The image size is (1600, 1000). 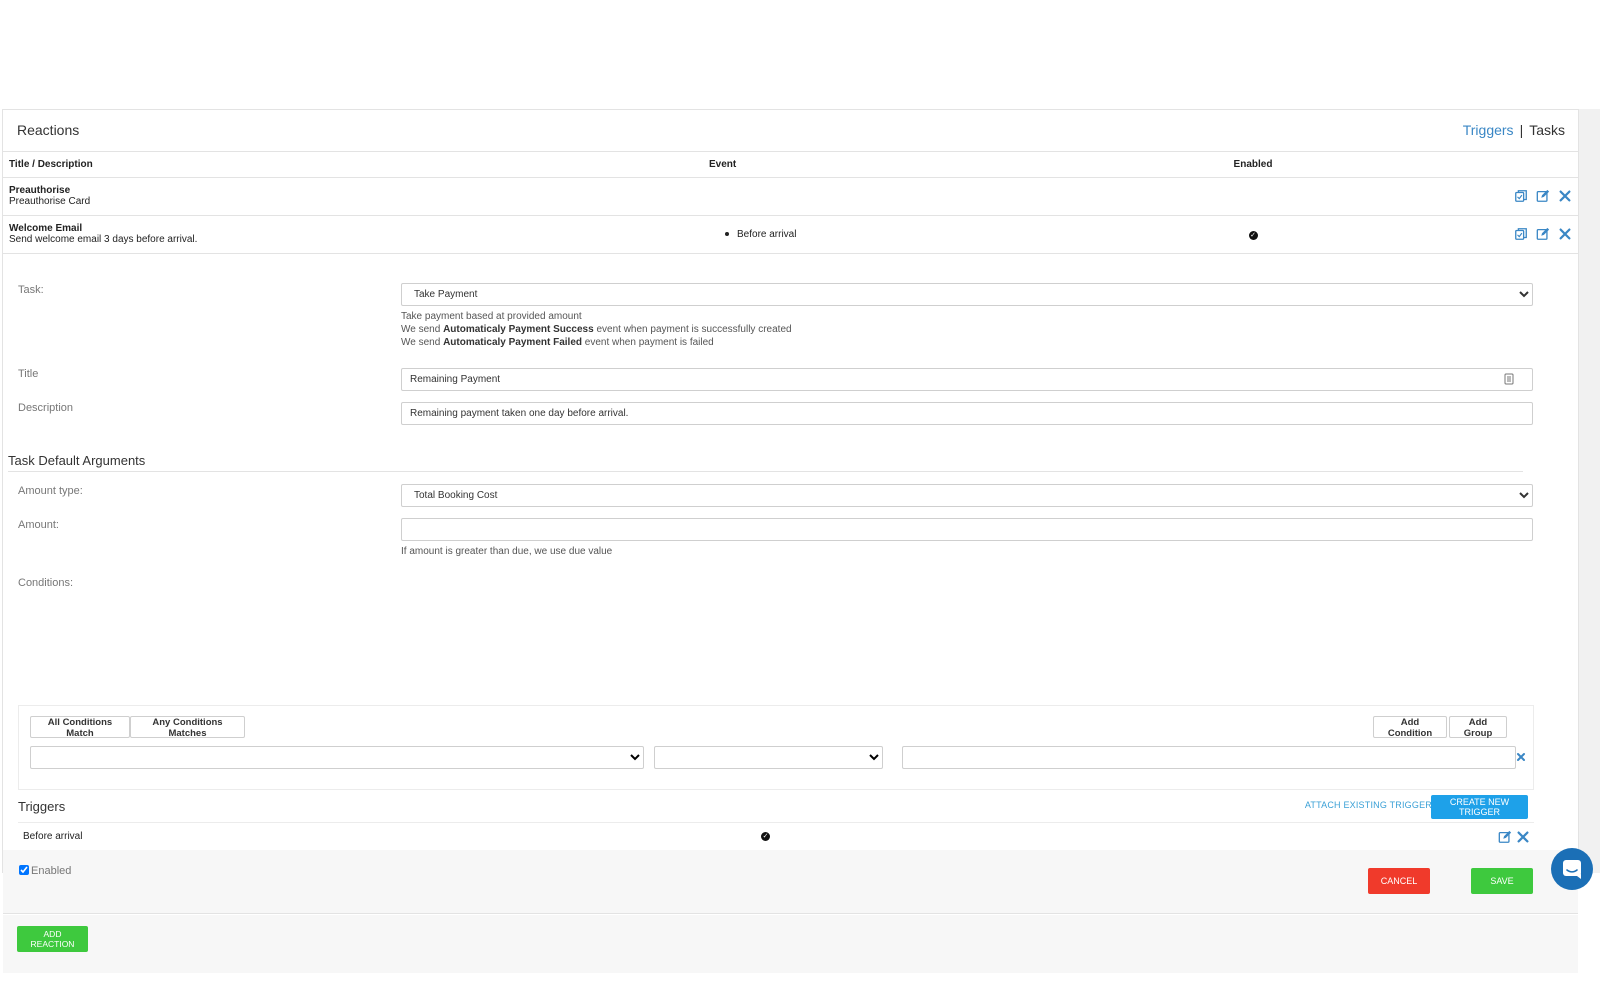 What do you see at coordinates (967, 529) in the screenshot?
I see `amount-input` at bounding box center [967, 529].